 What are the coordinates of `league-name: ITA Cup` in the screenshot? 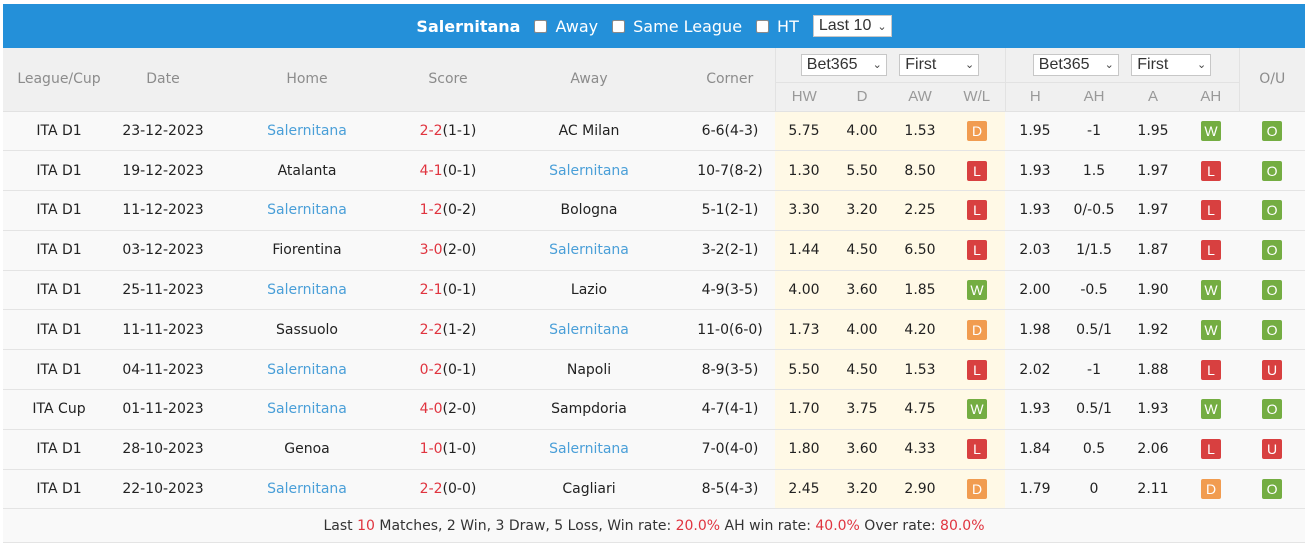 It's located at (59, 409).